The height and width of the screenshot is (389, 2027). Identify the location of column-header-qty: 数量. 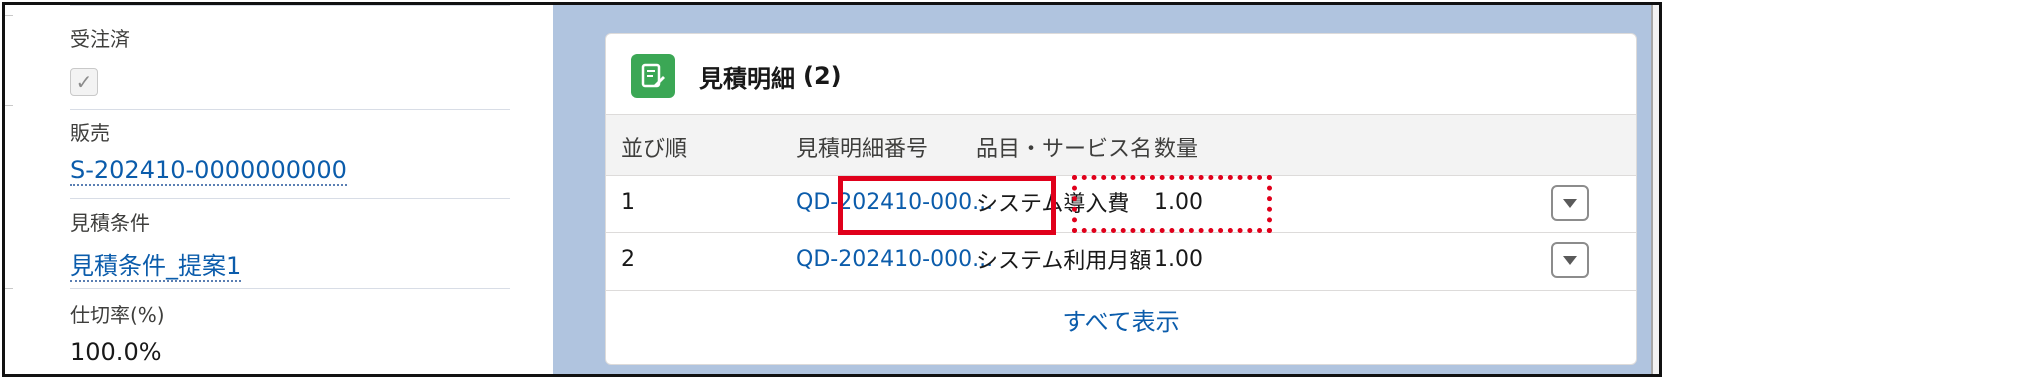
(1176, 147).